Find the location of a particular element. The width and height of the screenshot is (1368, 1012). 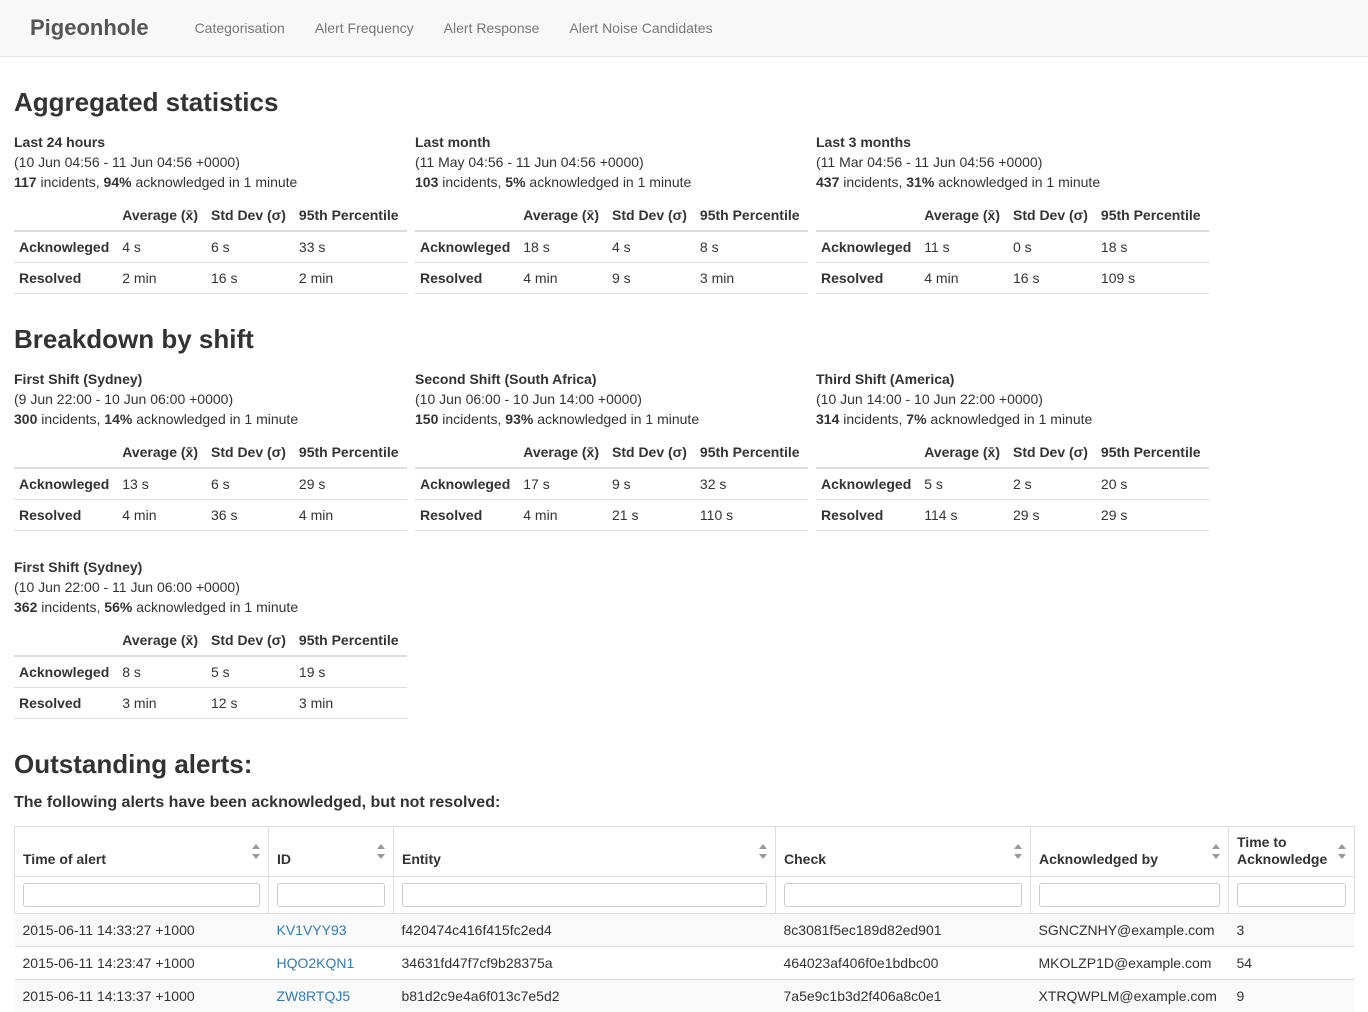

alert-acknowledged-by: XTRQWPLM@example.com is located at coordinates (1130, 996).